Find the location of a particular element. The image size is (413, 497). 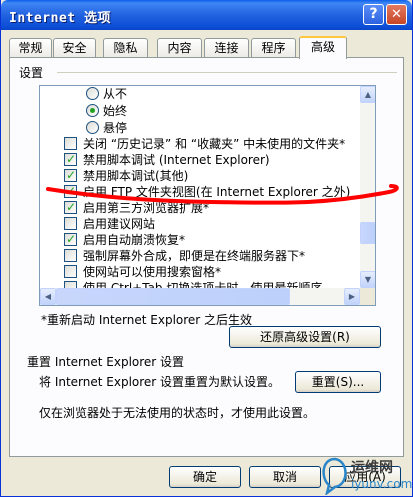

watermark-logo-icon is located at coordinates (334, 476).